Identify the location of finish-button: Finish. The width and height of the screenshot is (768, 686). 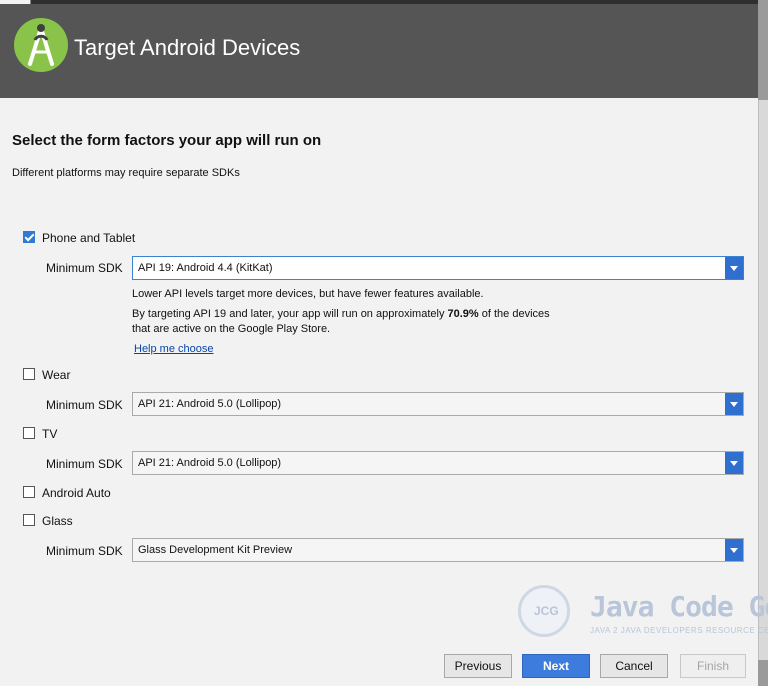
(713, 666).